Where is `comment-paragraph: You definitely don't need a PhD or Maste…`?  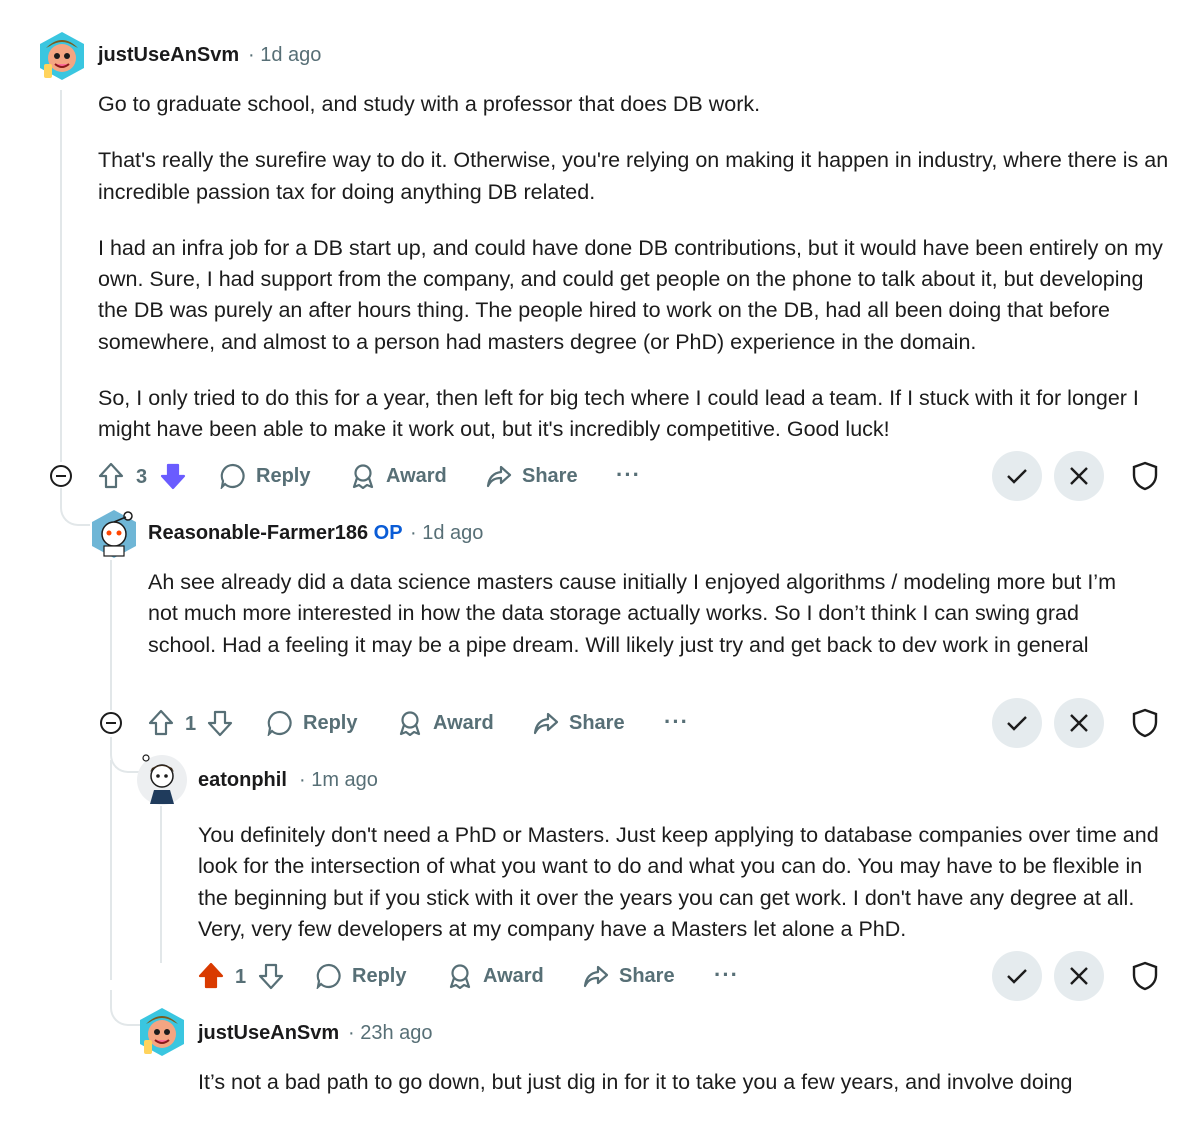
comment-paragraph: You definitely don't need a PhD or Maste… is located at coordinates (678, 882).